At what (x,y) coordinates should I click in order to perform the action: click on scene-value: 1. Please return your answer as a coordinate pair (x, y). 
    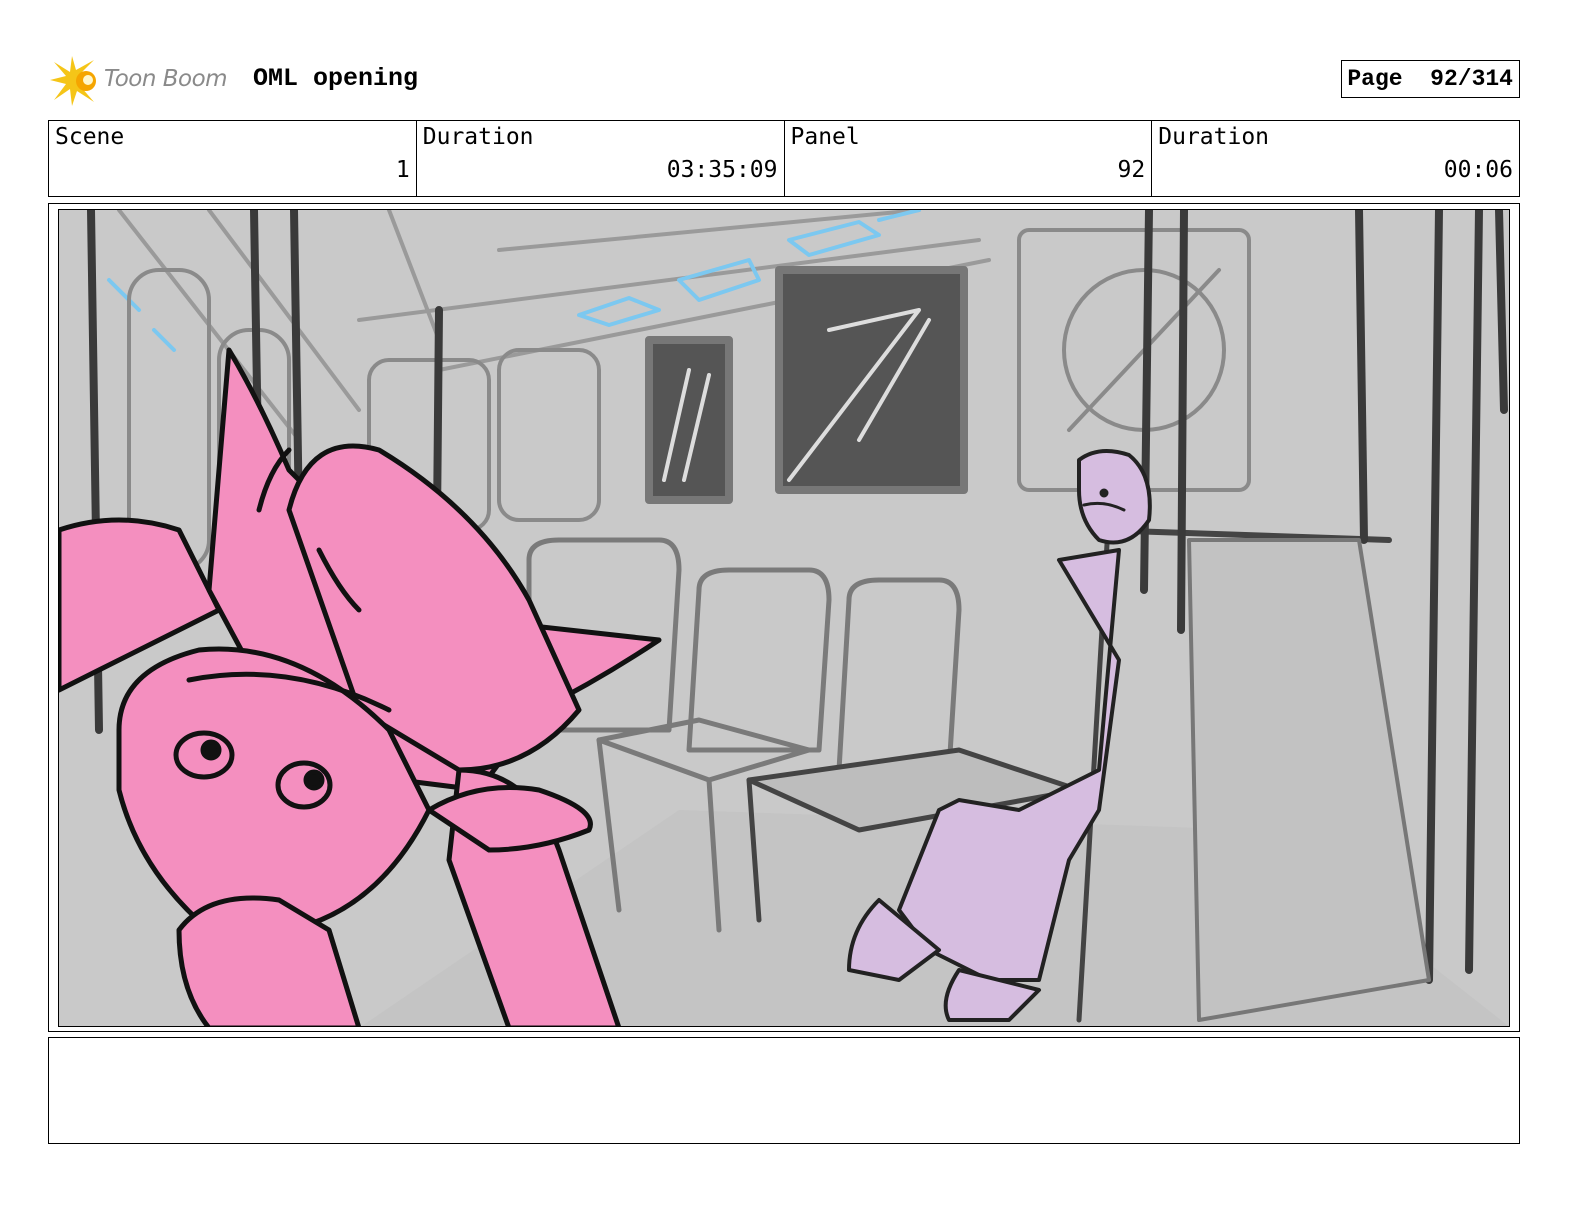
    Looking at the image, I should click on (402, 170).